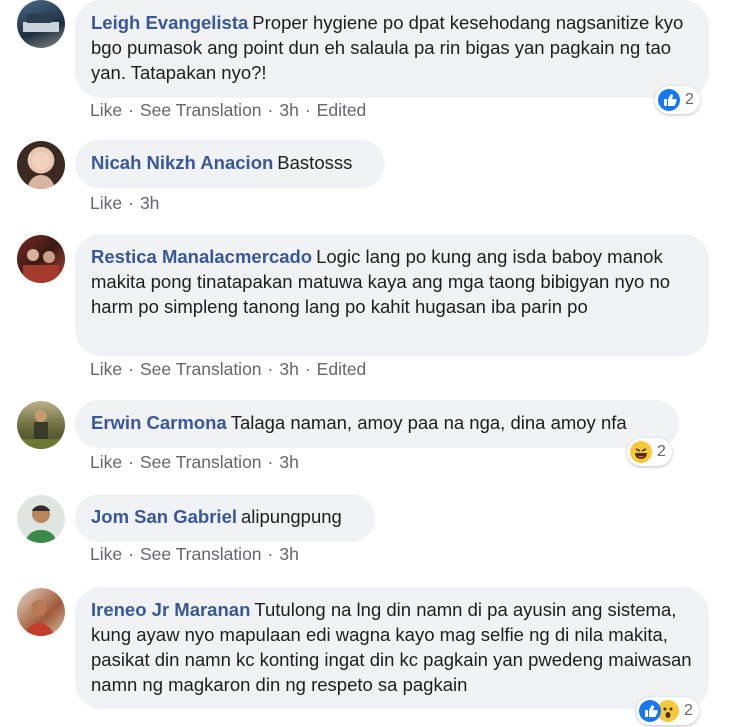  What do you see at coordinates (169, 22) in the screenshot?
I see `comment-author: Leigh Evangelista` at bounding box center [169, 22].